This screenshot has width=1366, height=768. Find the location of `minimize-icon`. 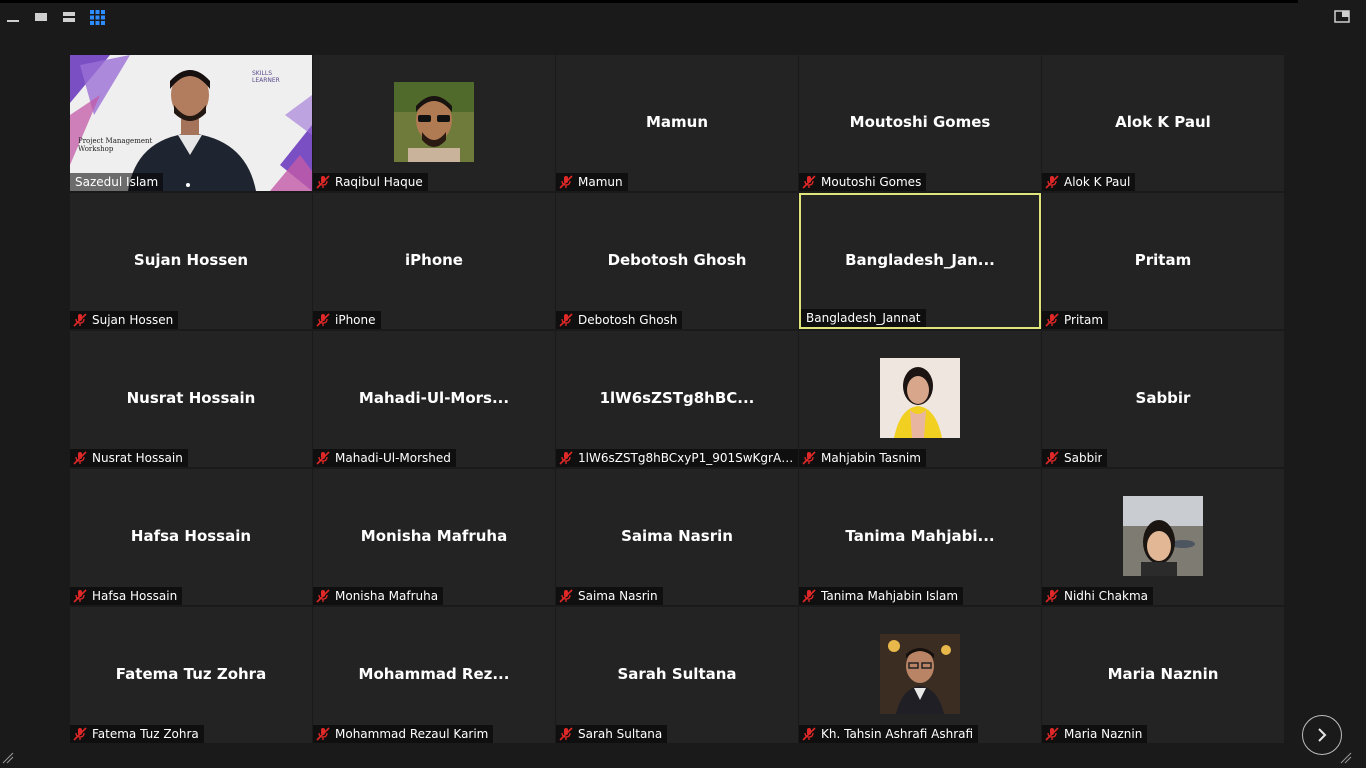

minimize-icon is located at coordinates (13, 17).